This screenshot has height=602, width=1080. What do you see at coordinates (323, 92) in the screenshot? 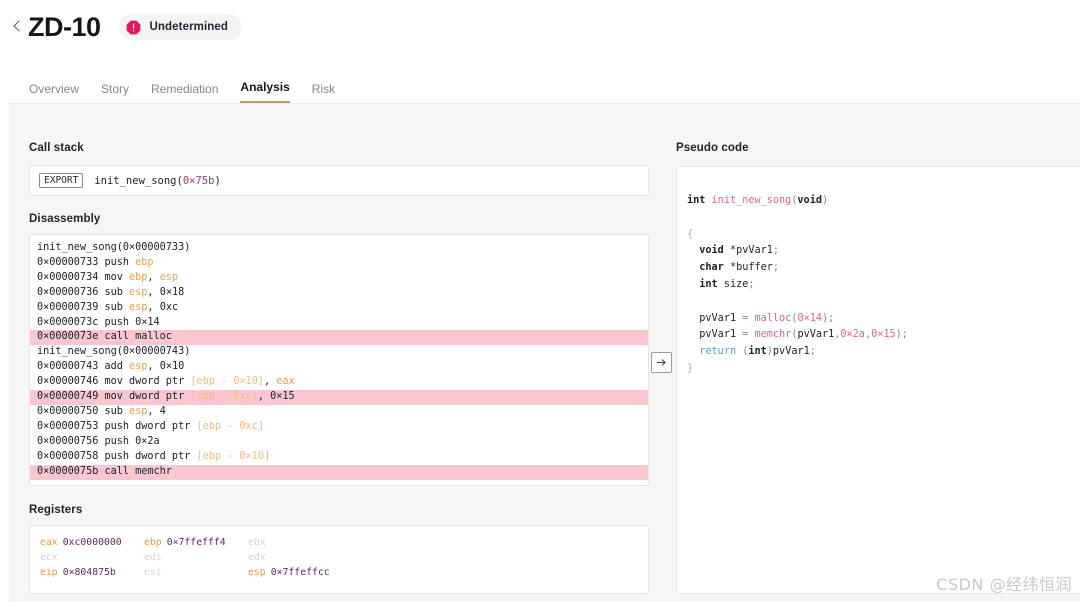
I see `tab-risk: Risk` at bounding box center [323, 92].